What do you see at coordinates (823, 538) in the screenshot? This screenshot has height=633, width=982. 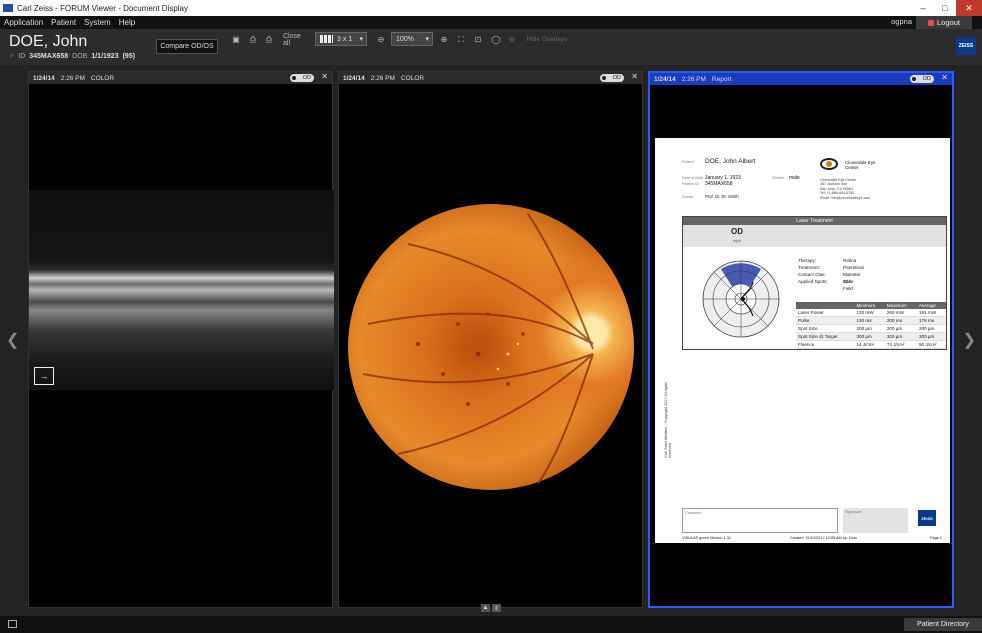 I see `report-footer-created: Created: 01/01/2017 10:05 AM by: Dom` at bounding box center [823, 538].